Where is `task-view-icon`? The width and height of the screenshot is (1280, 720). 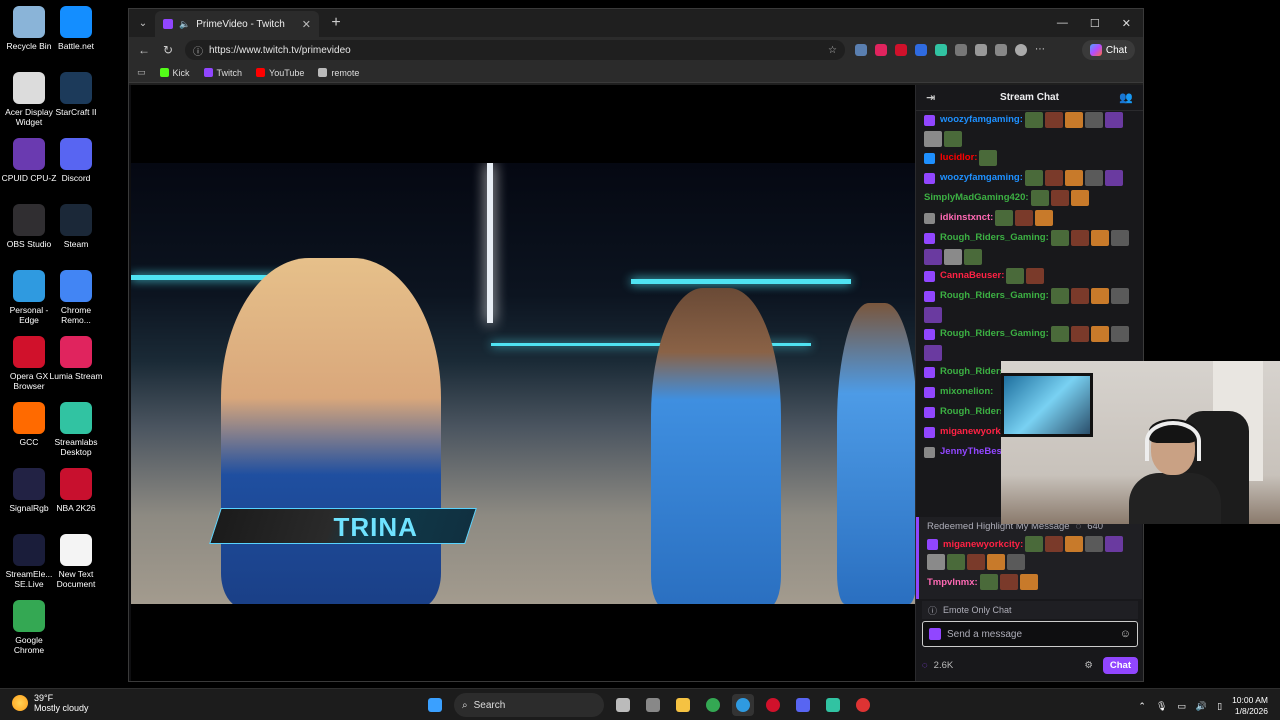
task-view-icon is located at coordinates (623, 705).